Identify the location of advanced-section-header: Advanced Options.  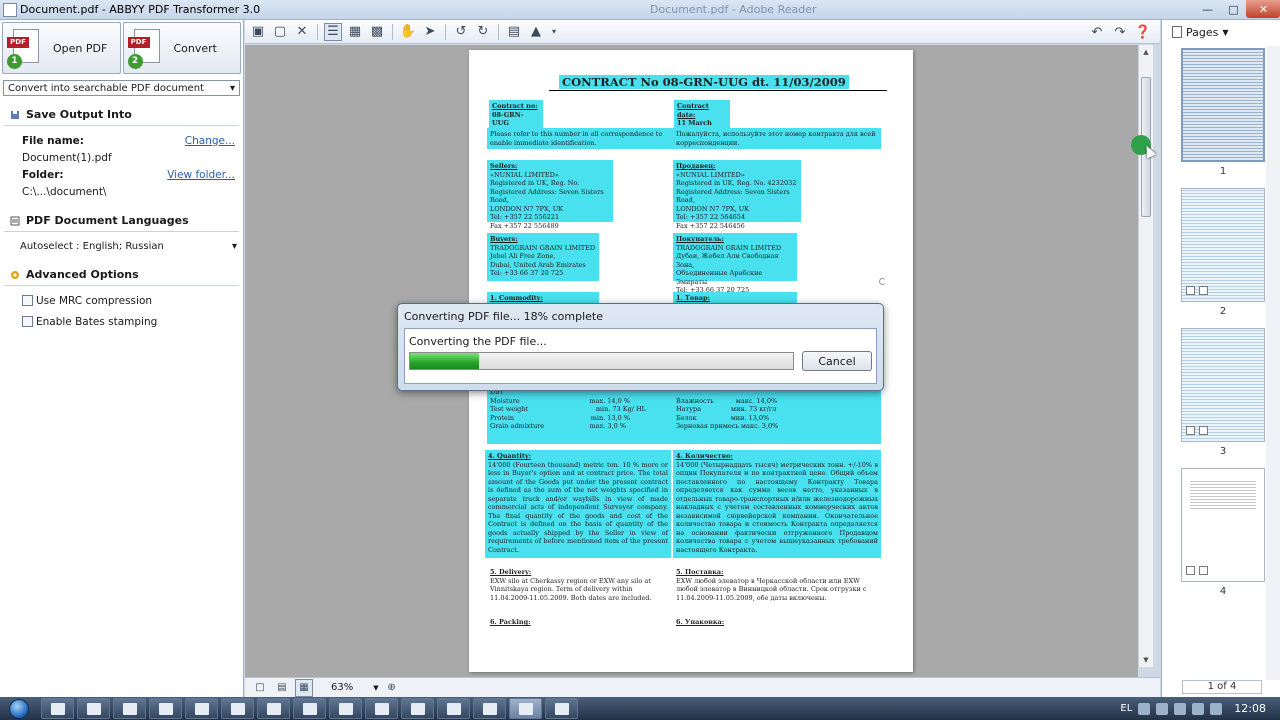
(121, 275).